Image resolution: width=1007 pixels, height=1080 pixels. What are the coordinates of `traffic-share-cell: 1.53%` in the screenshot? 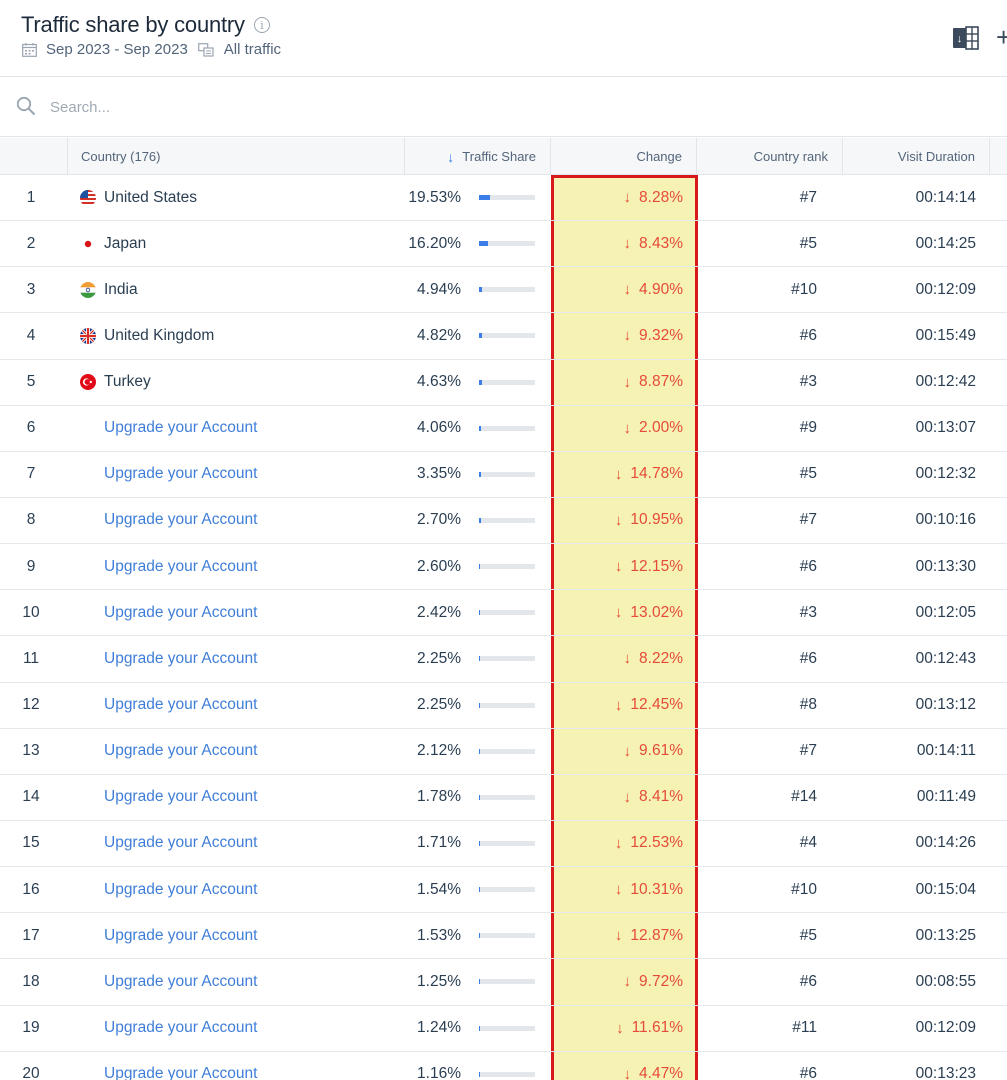 It's located at (471, 935).